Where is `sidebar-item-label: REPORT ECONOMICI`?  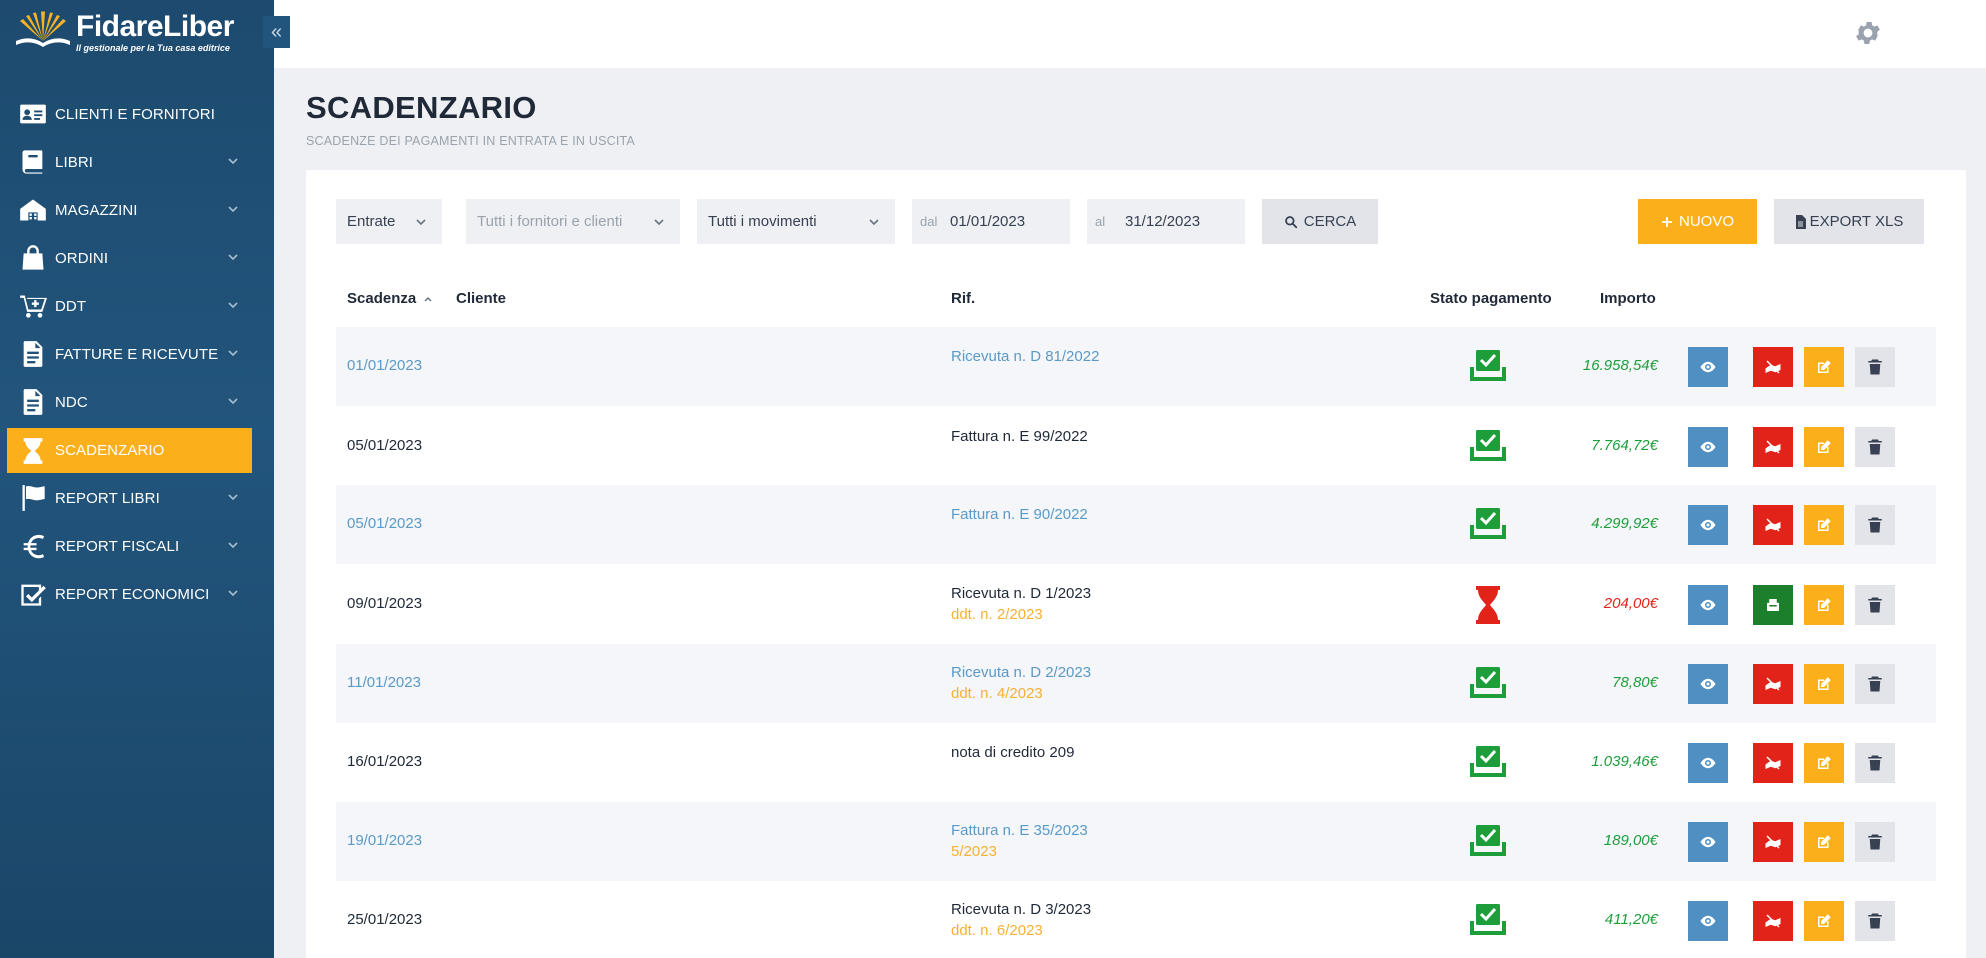 sidebar-item-label: REPORT ECONOMICI is located at coordinates (132, 594).